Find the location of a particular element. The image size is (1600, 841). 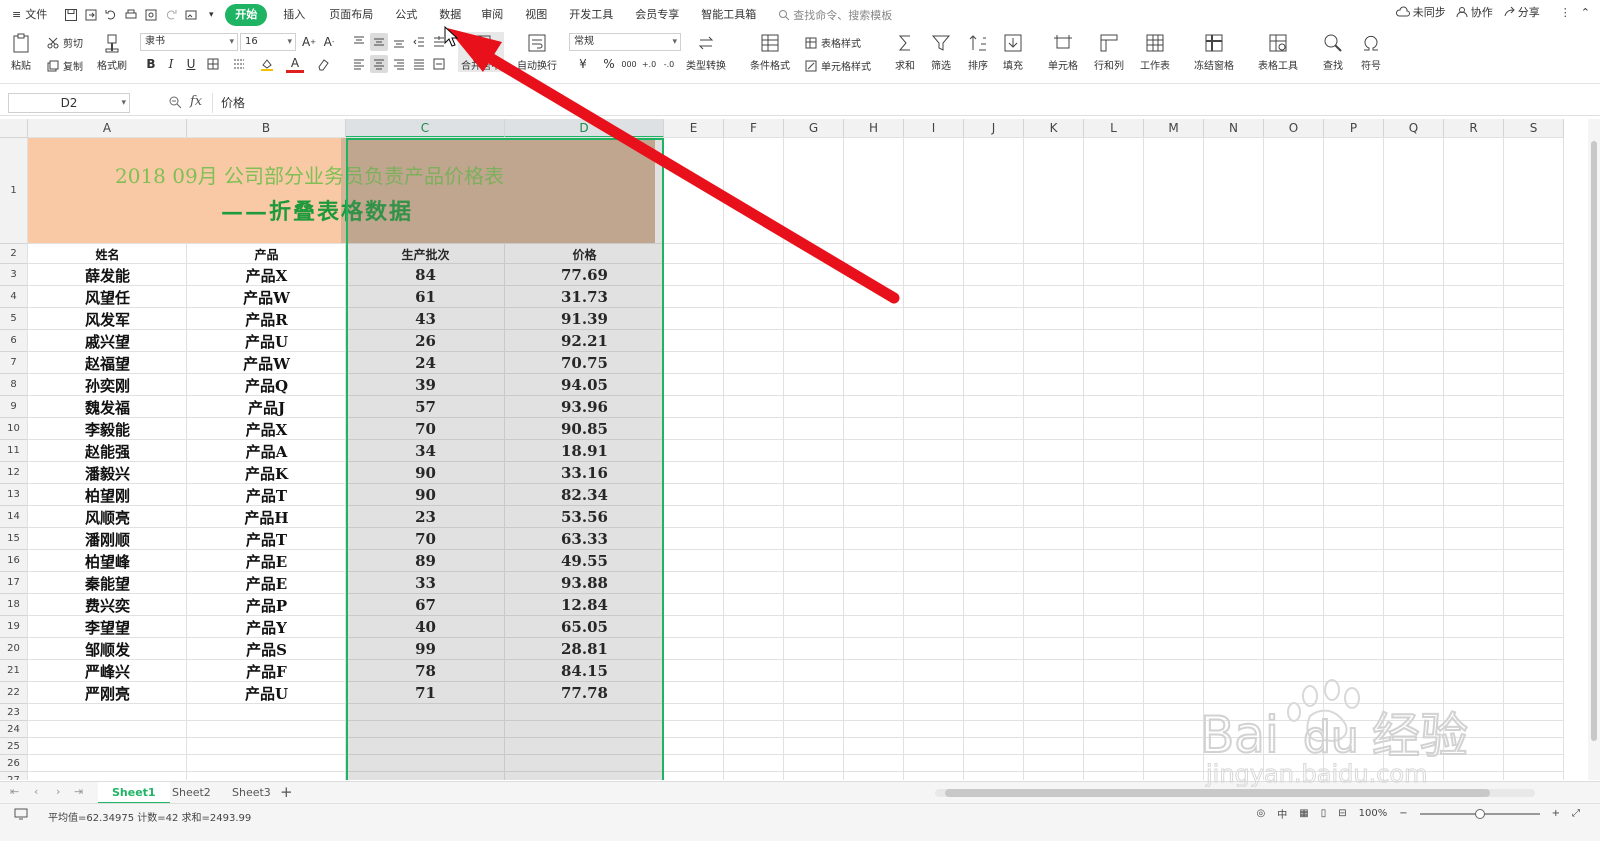

row-header-11: 11 is located at coordinates (14, 451).